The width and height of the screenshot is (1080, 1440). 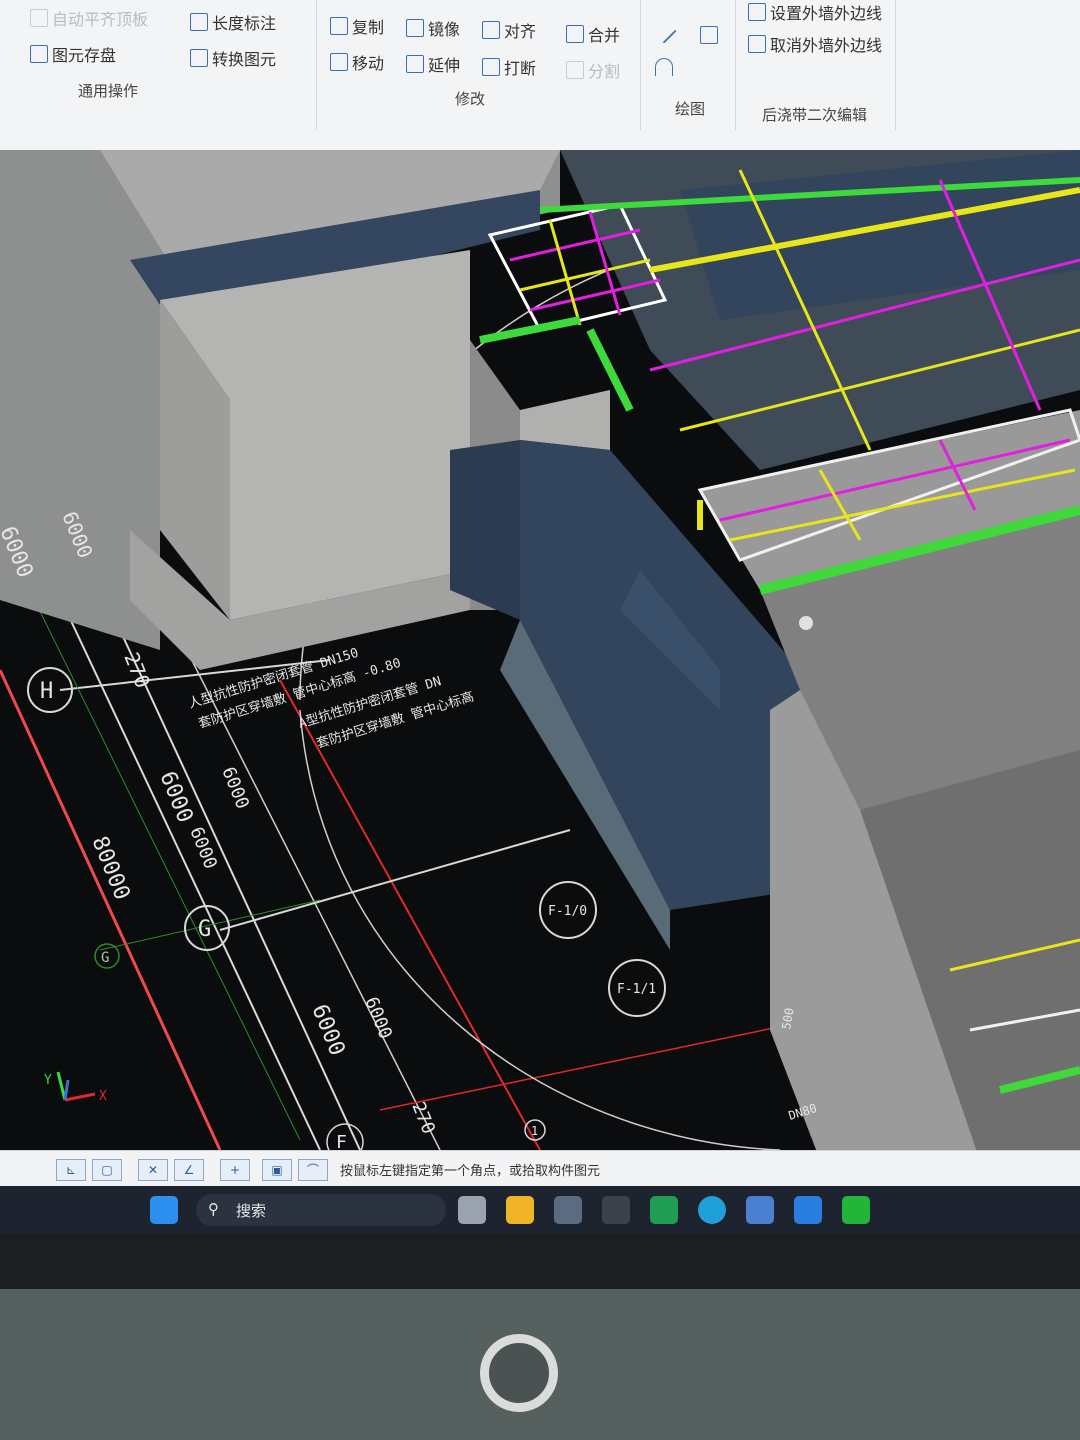 I want to click on wechat-icon, so click(x=856, y=1210).